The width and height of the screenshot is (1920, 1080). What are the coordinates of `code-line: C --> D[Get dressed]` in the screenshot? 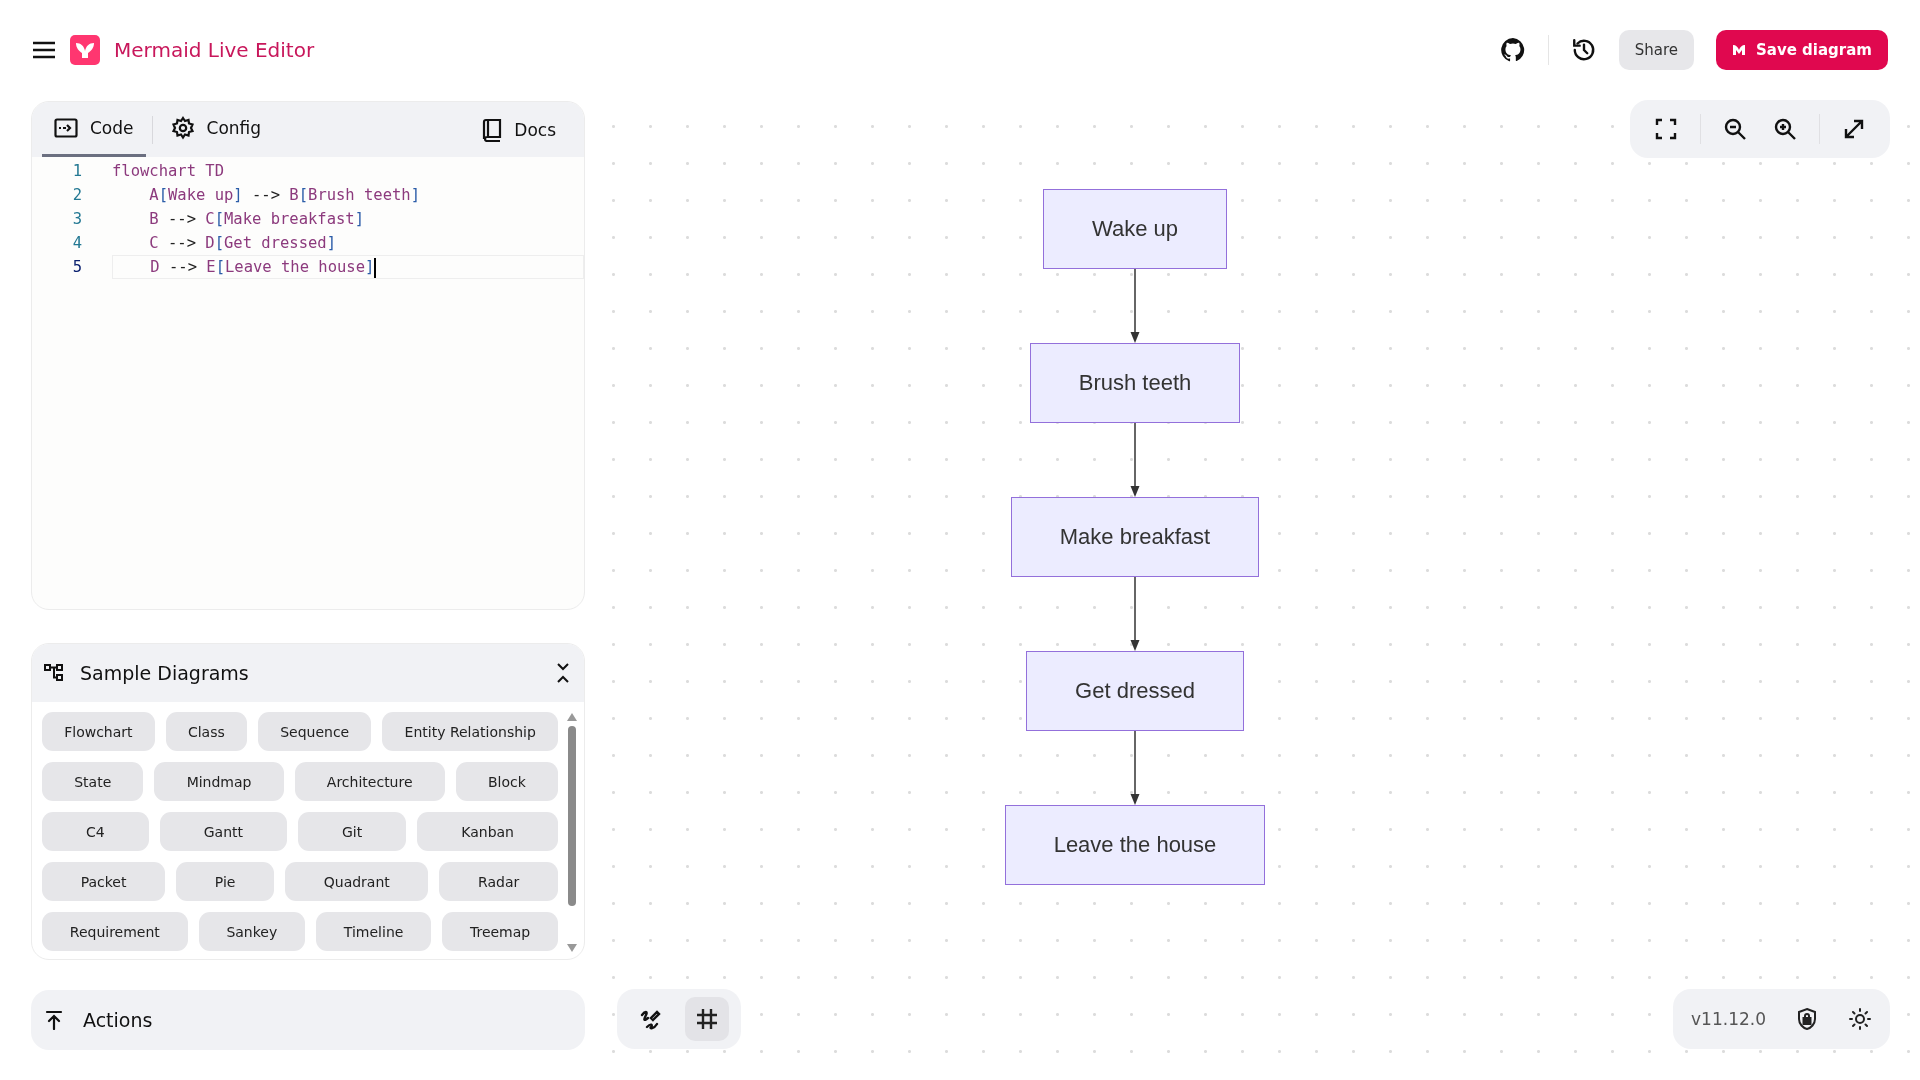 It's located at (242, 243).